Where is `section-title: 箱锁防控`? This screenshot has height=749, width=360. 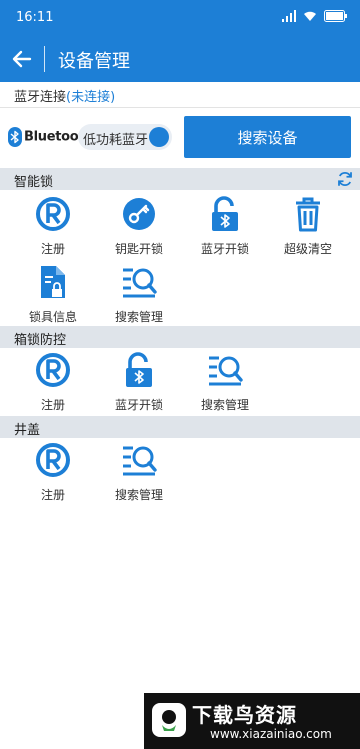 section-title: 箱锁防控 is located at coordinates (40, 340).